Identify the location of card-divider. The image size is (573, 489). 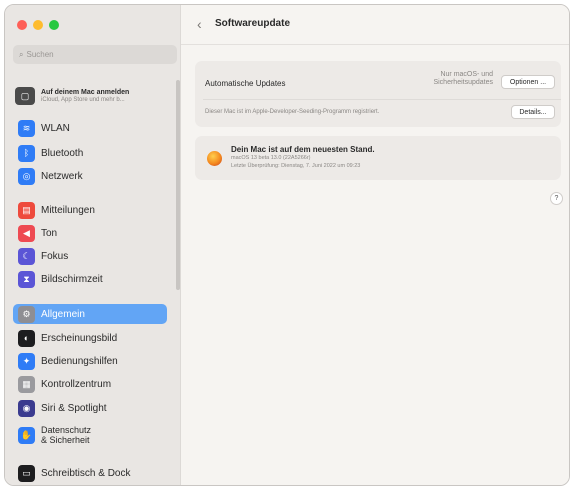
(382, 99).